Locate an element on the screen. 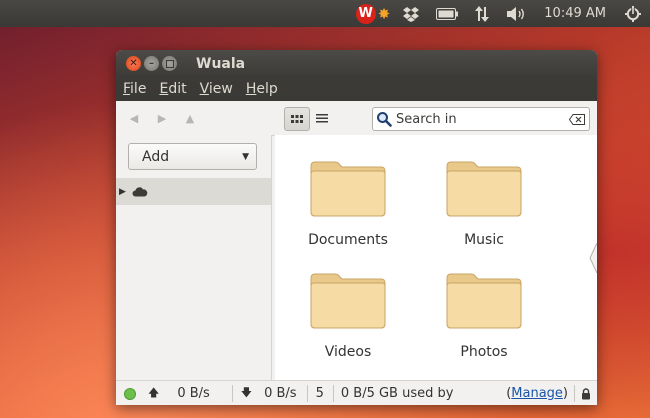 This screenshot has height=418, width=650. clock: 10:49 AM is located at coordinates (575, 13).